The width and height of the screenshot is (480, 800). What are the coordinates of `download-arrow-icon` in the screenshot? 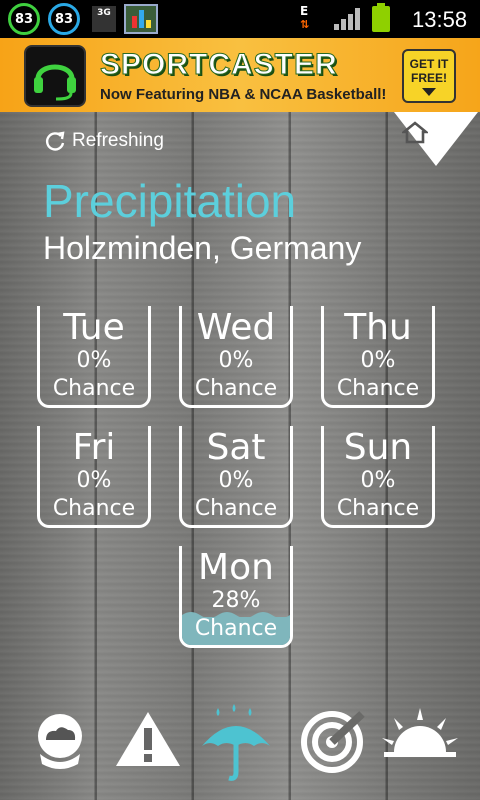 It's located at (429, 92).